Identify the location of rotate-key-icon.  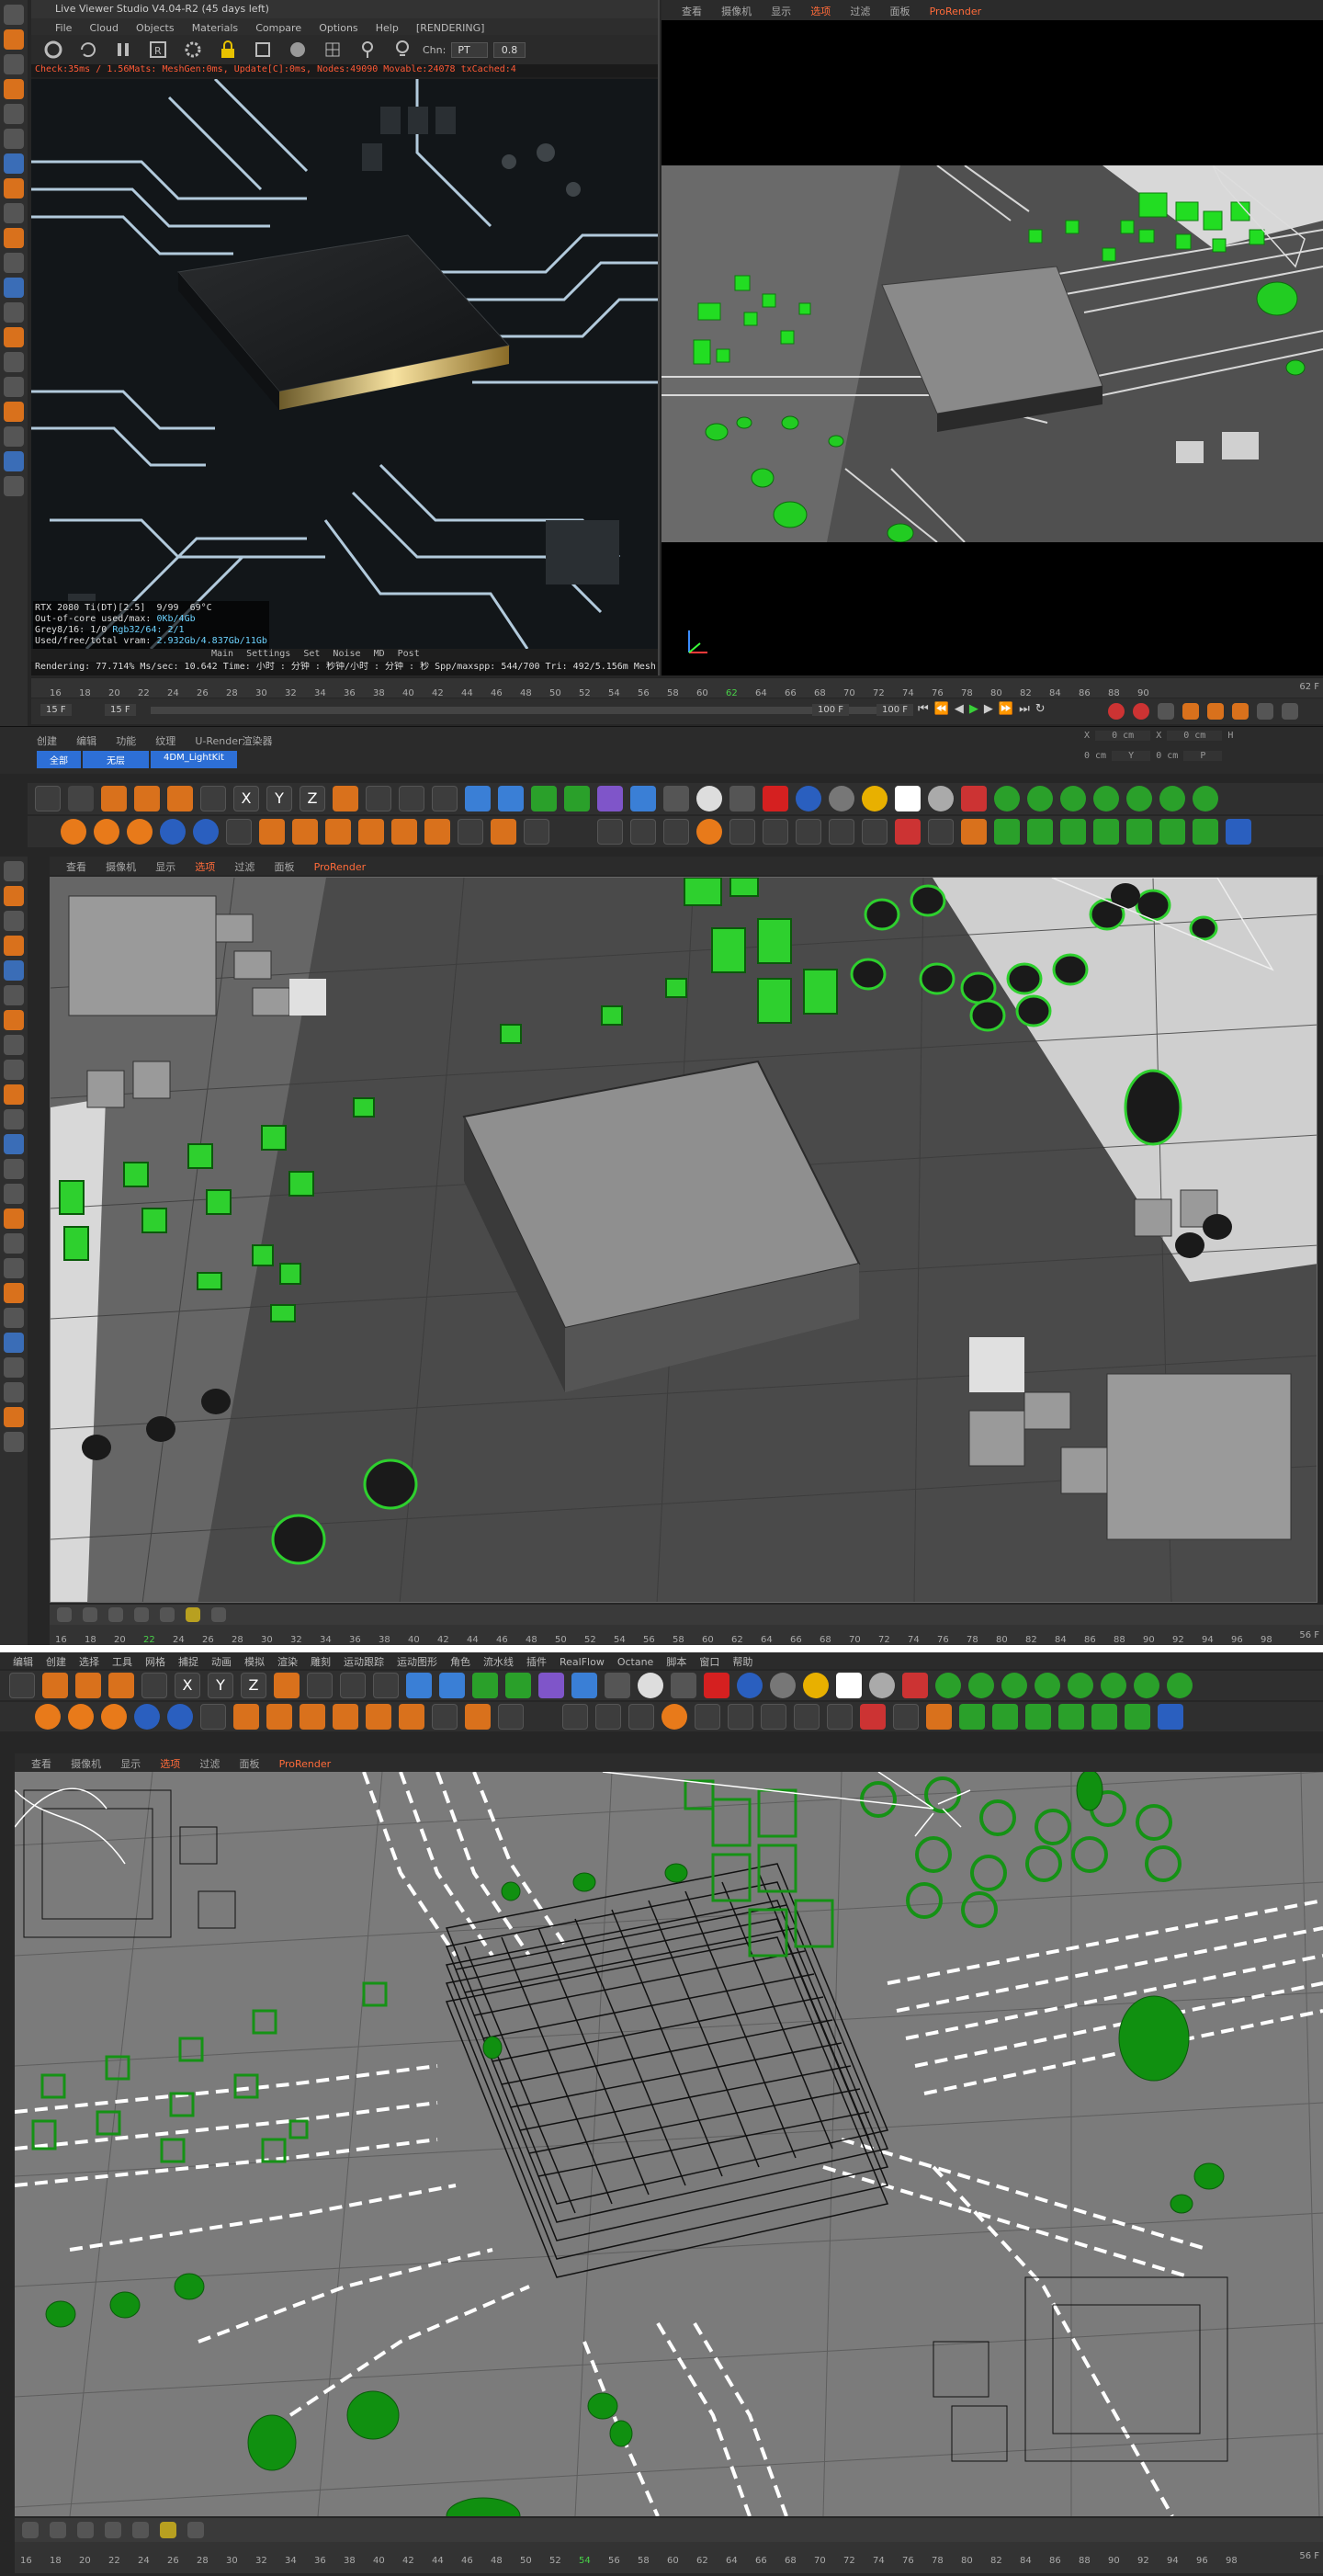
(1216, 711).